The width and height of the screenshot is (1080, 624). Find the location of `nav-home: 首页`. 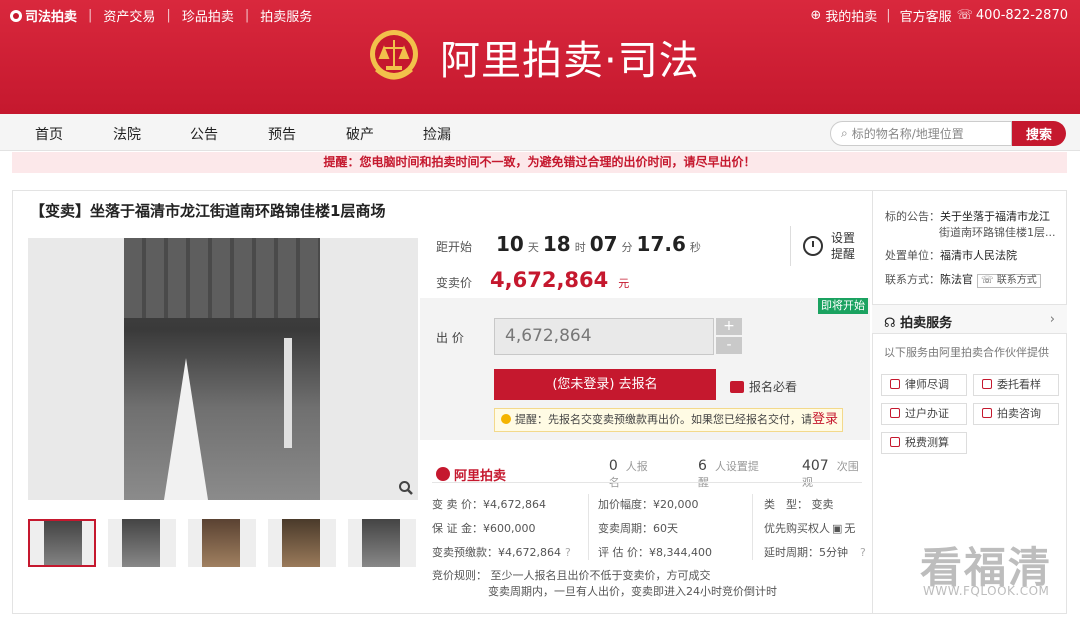

nav-home: 首页 is located at coordinates (49, 134).